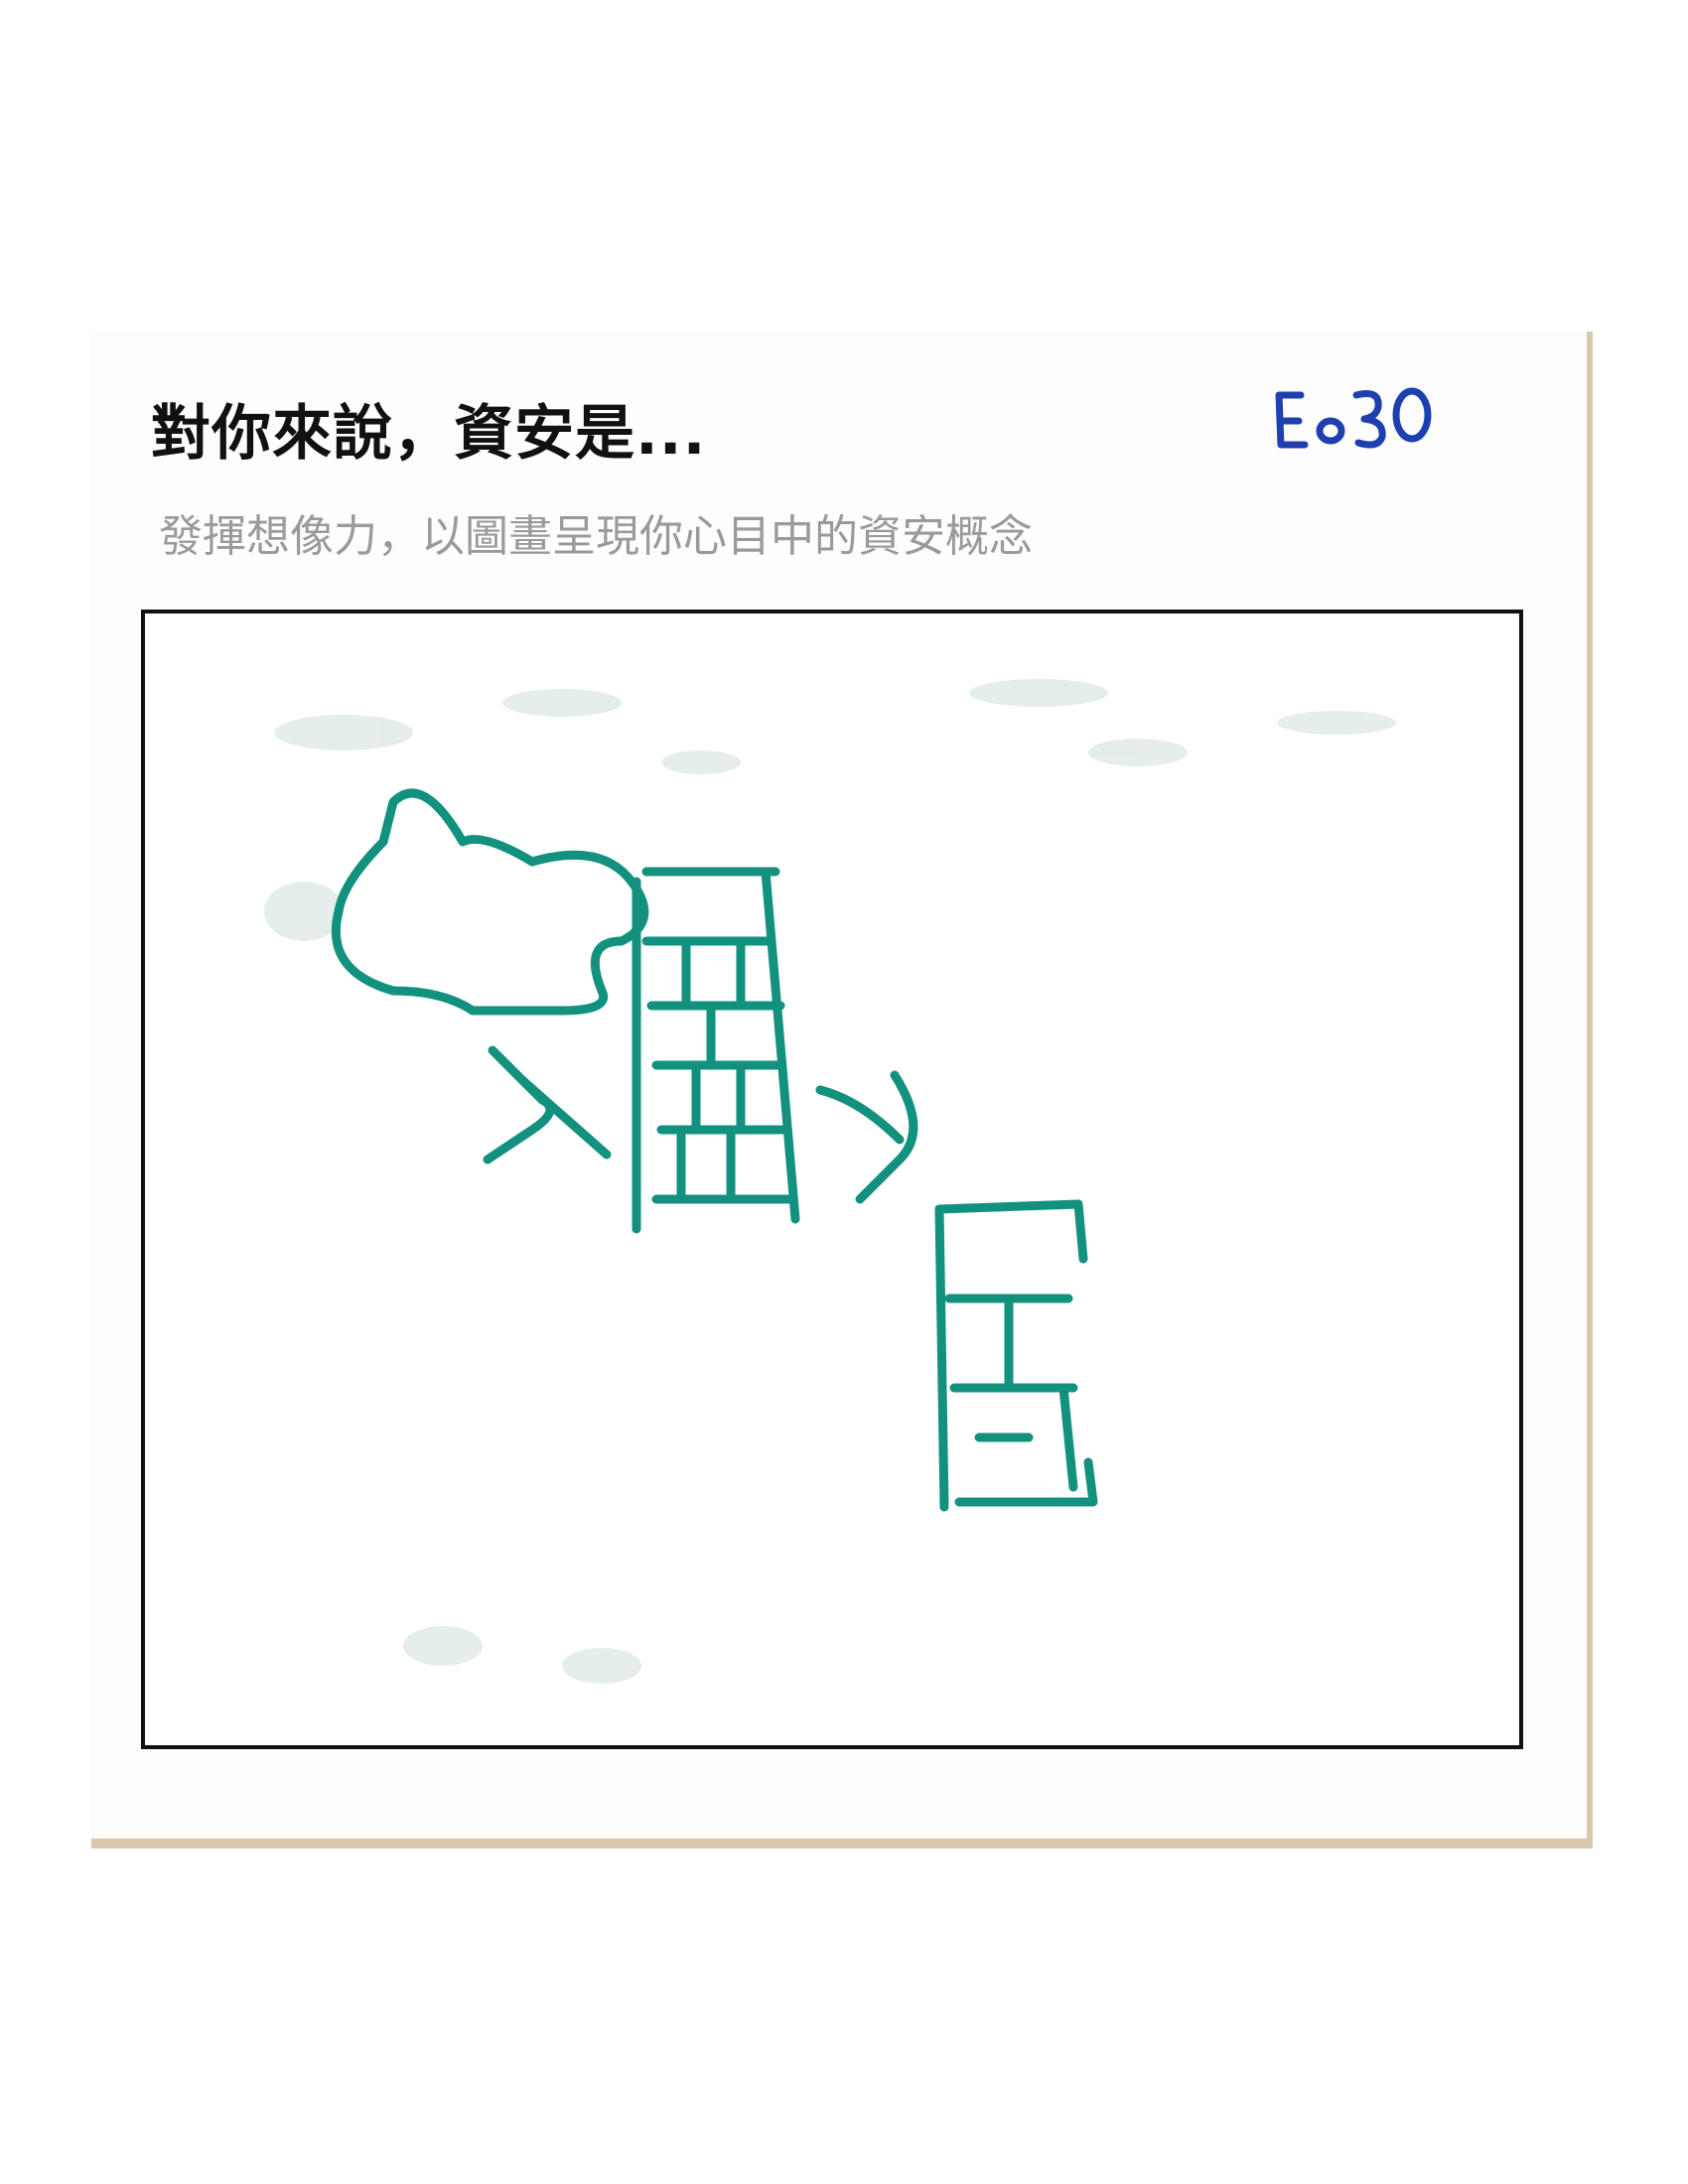 Image resolution: width=1688 pixels, height=2184 pixels. Describe the element at coordinates (490, 902) in the screenshot. I see `cloud-drawing` at that location.